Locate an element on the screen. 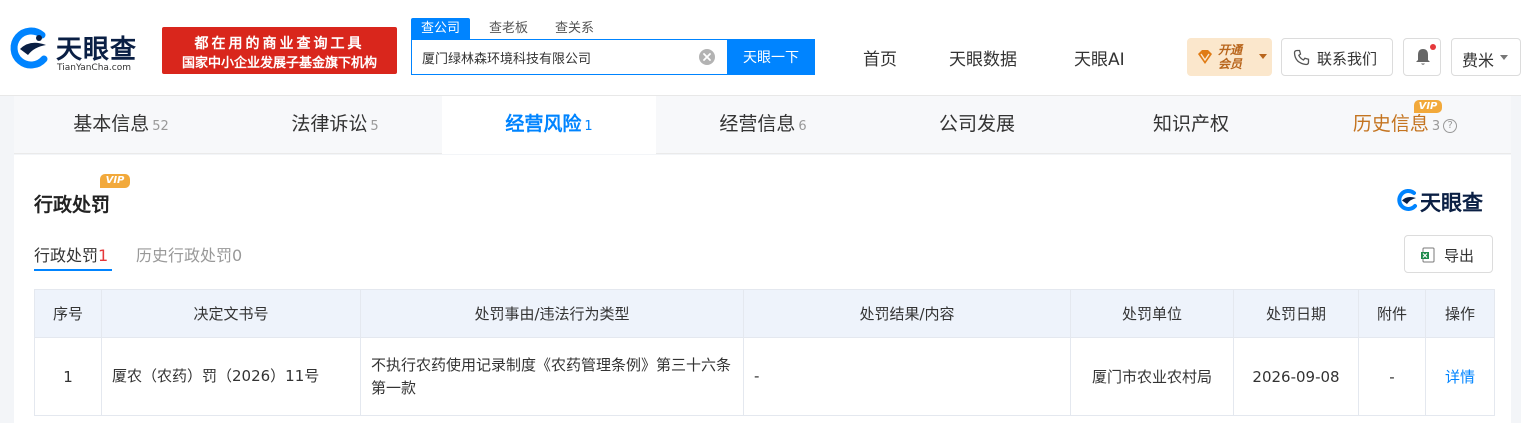  cell-unit: 厦门市农业农村局 is located at coordinates (1152, 376).